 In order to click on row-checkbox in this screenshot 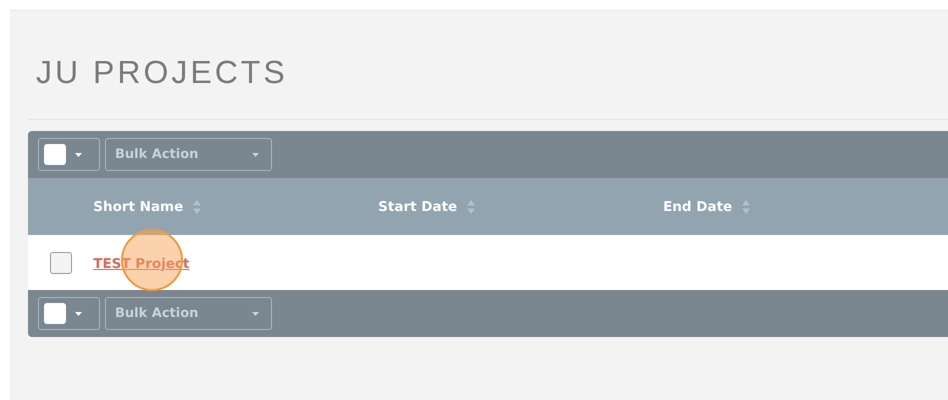, I will do `click(61, 263)`.